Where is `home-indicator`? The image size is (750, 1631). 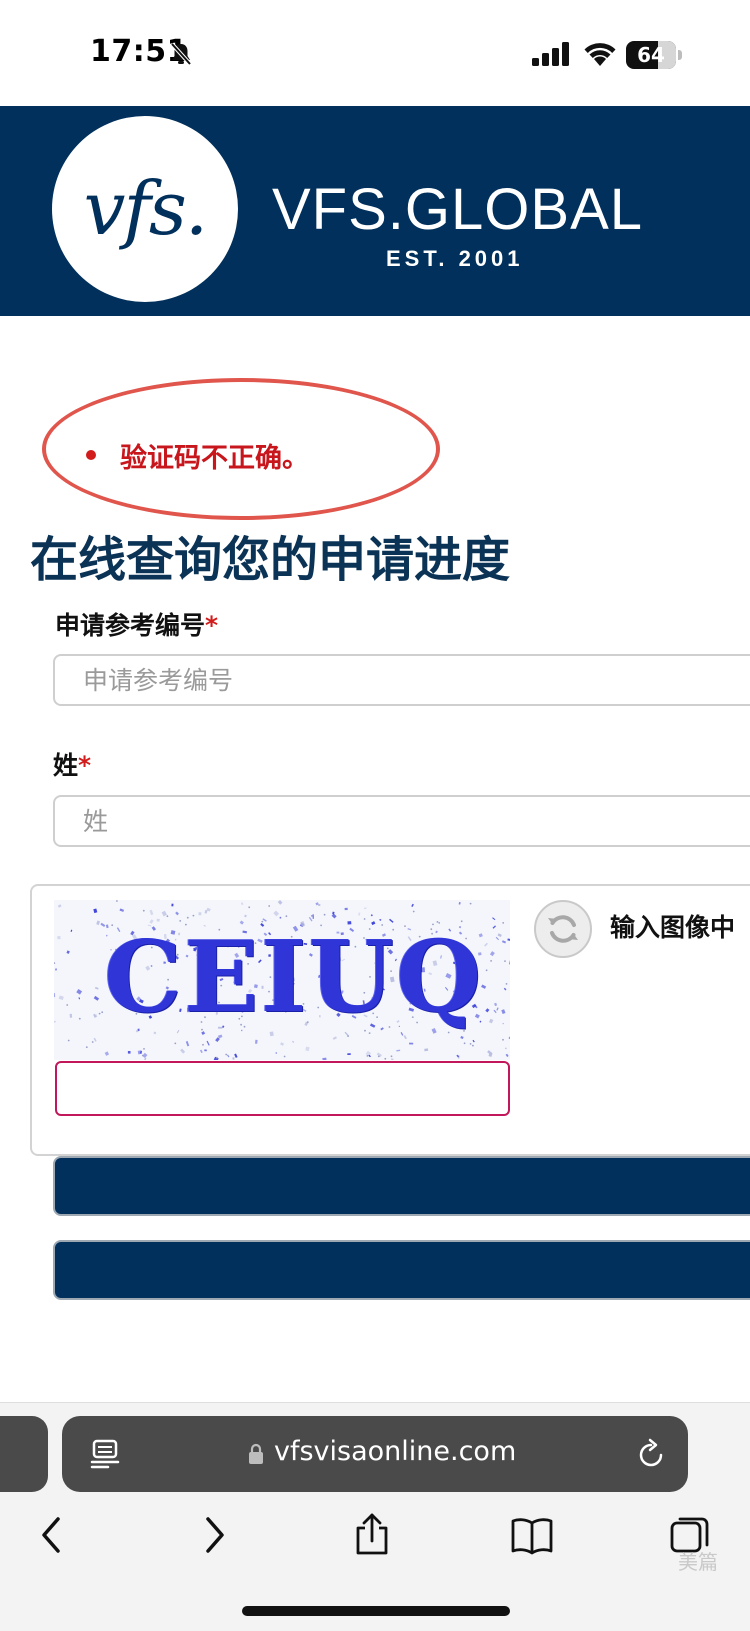
home-indicator is located at coordinates (376, 1611).